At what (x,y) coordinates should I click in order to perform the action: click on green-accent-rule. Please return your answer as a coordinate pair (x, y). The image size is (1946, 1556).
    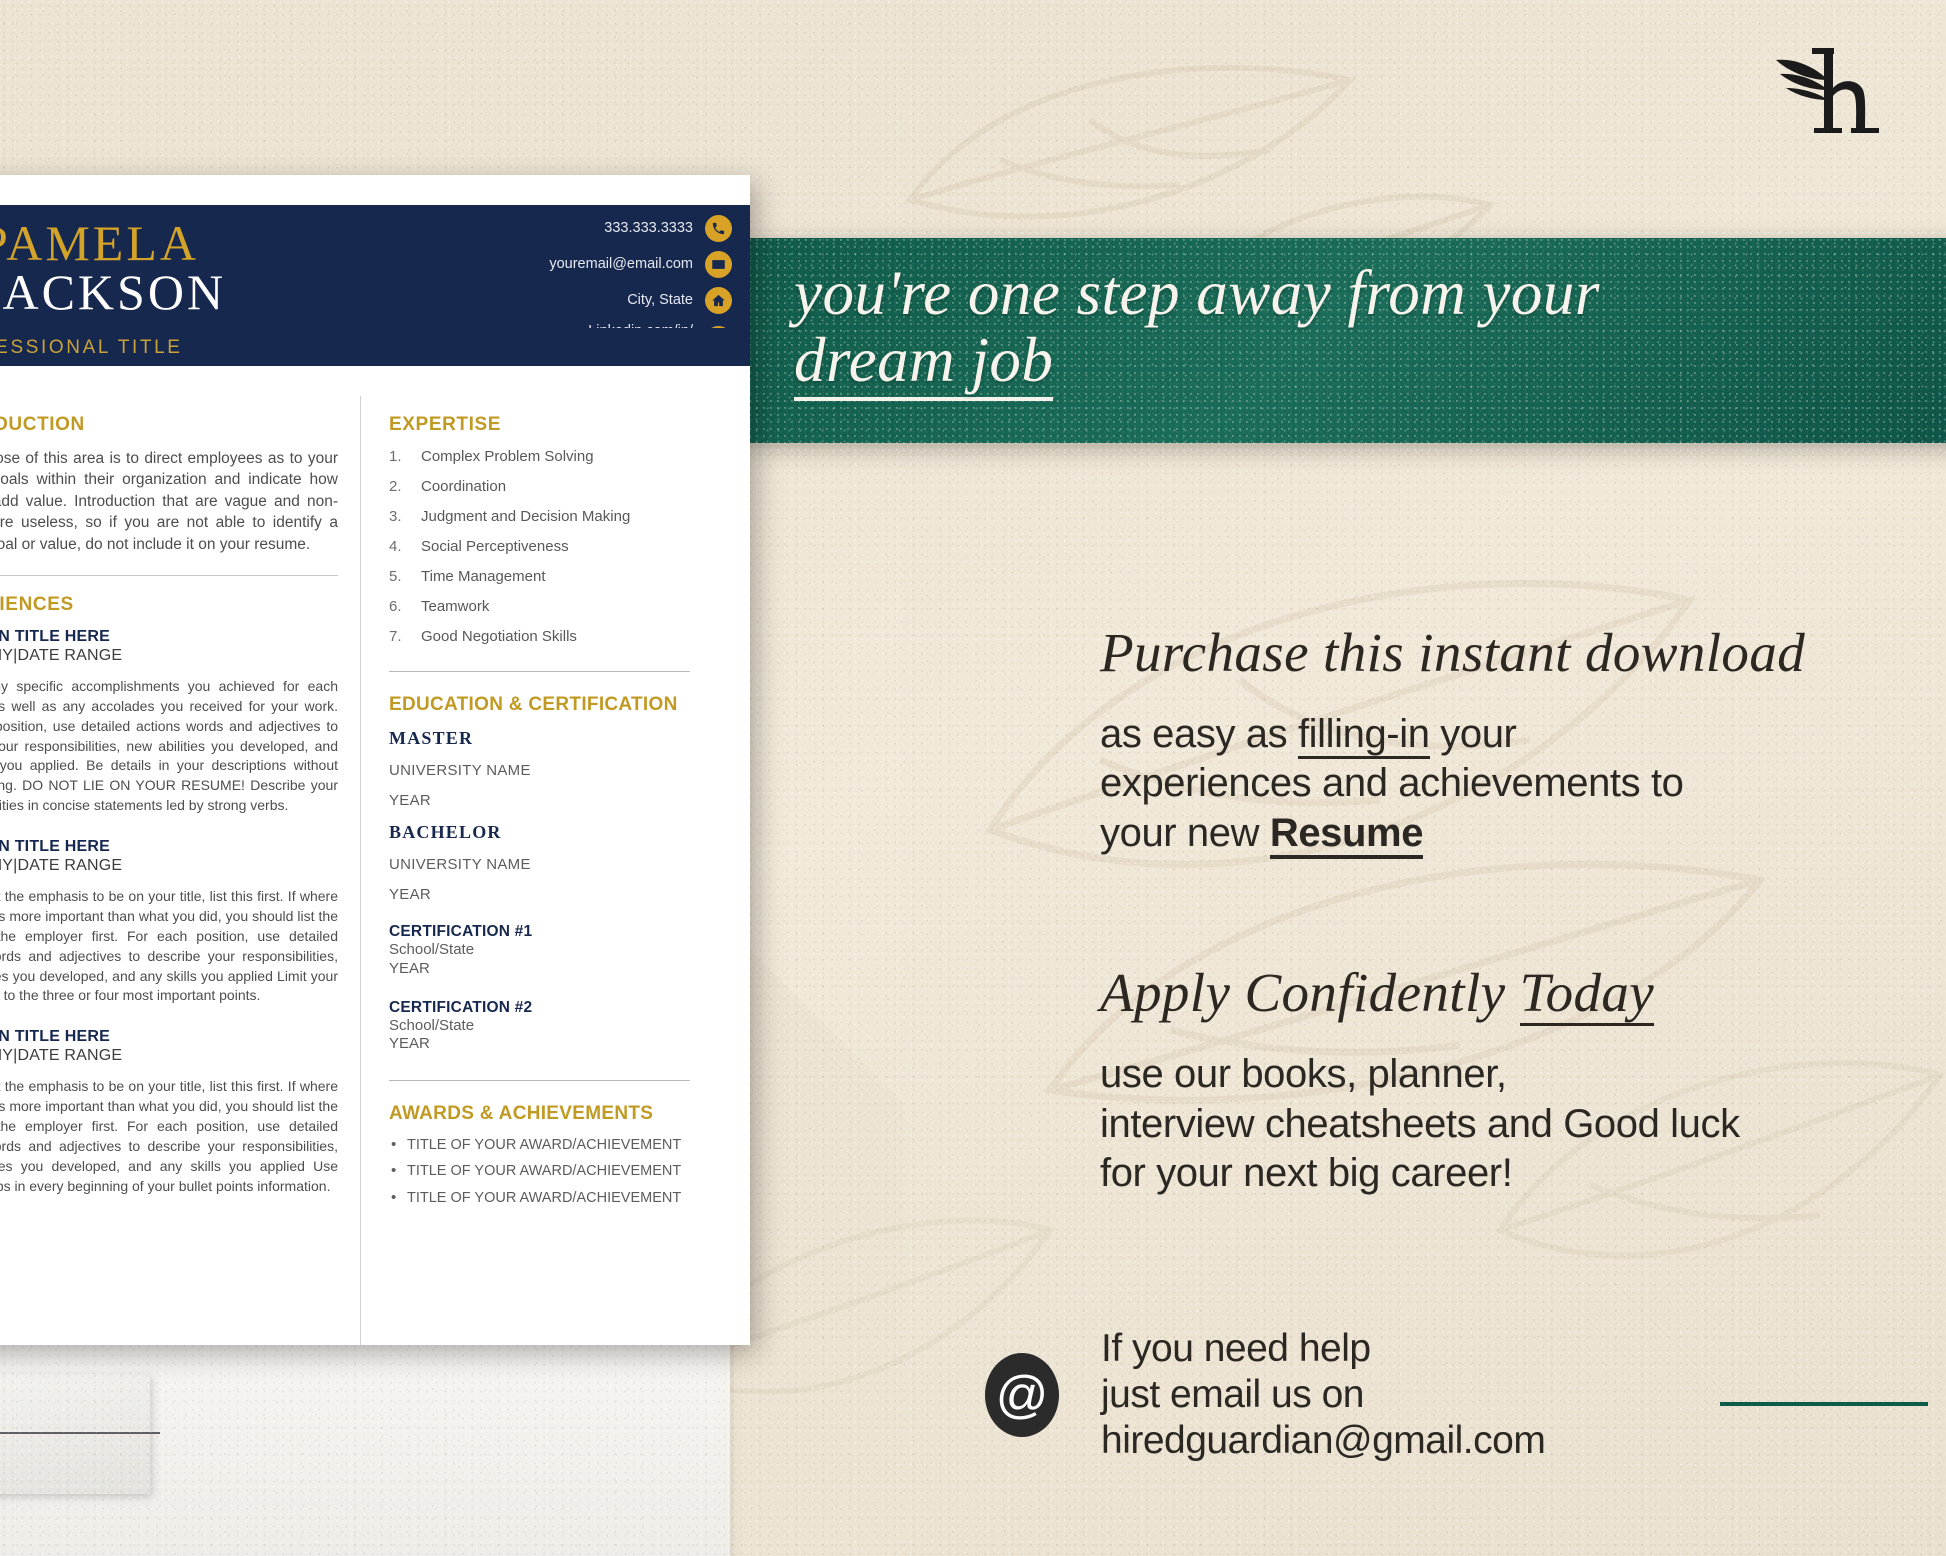
    Looking at the image, I should click on (1824, 1404).